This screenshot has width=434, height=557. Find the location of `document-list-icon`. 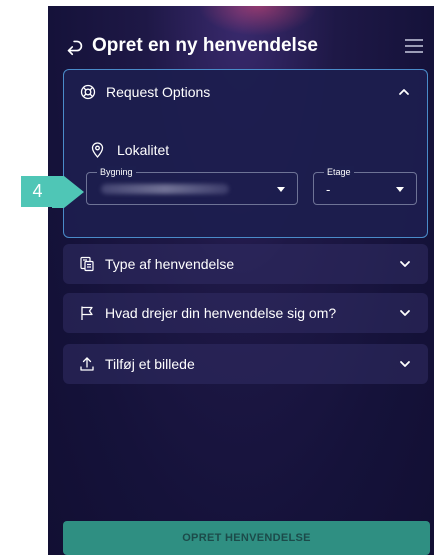

document-list-icon is located at coordinates (87, 264).